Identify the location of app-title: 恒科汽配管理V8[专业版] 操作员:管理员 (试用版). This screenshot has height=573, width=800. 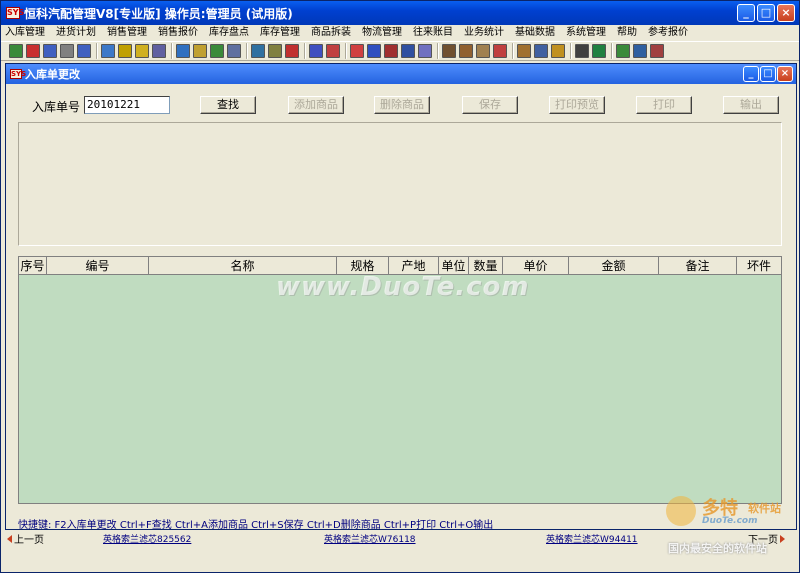
(158, 13).